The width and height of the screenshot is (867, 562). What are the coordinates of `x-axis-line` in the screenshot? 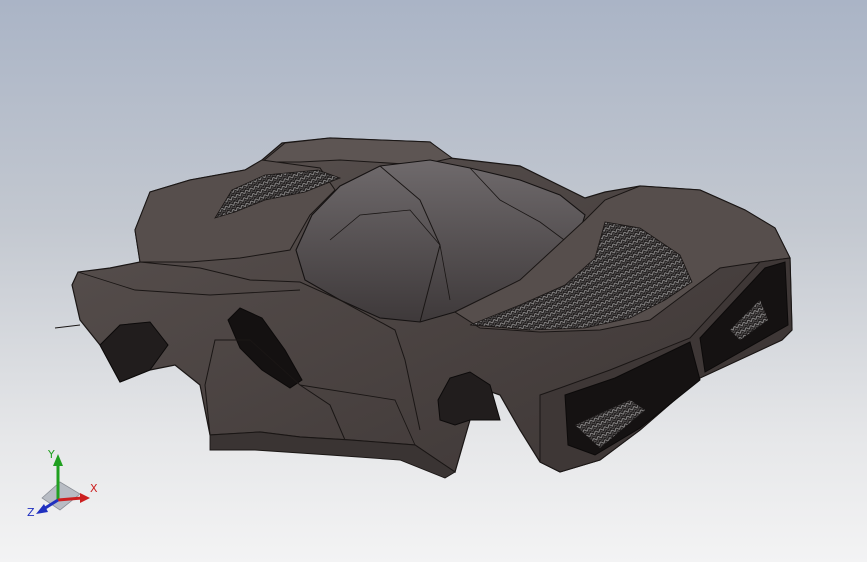 It's located at (70, 499).